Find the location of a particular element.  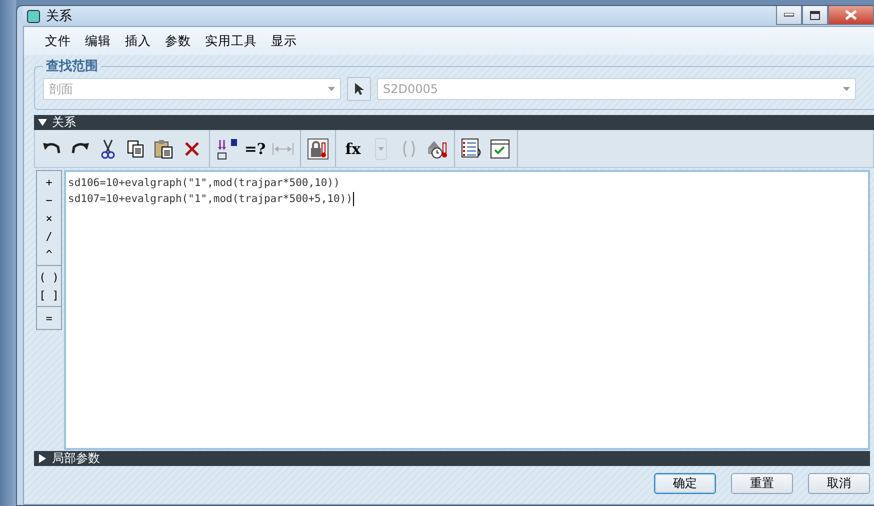

clipboard-icon is located at coordinates (164, 148).